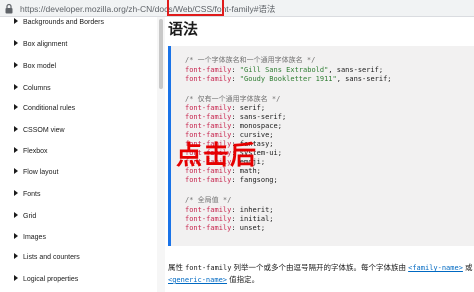 This screenshot has width=474, height=292. Describe the element at coordinates (9, 8) in the screenshot. I see `lock-icon` at that location.